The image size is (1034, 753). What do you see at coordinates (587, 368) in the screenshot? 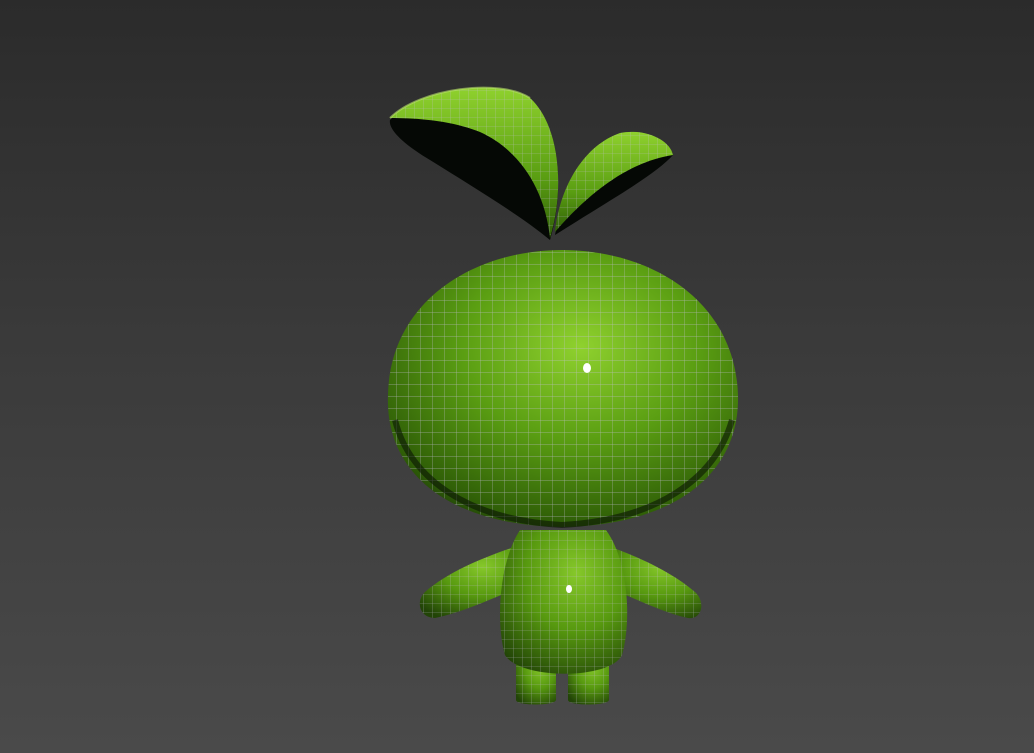
I see `head-specular-highlight` at bounding box center [587, 368].